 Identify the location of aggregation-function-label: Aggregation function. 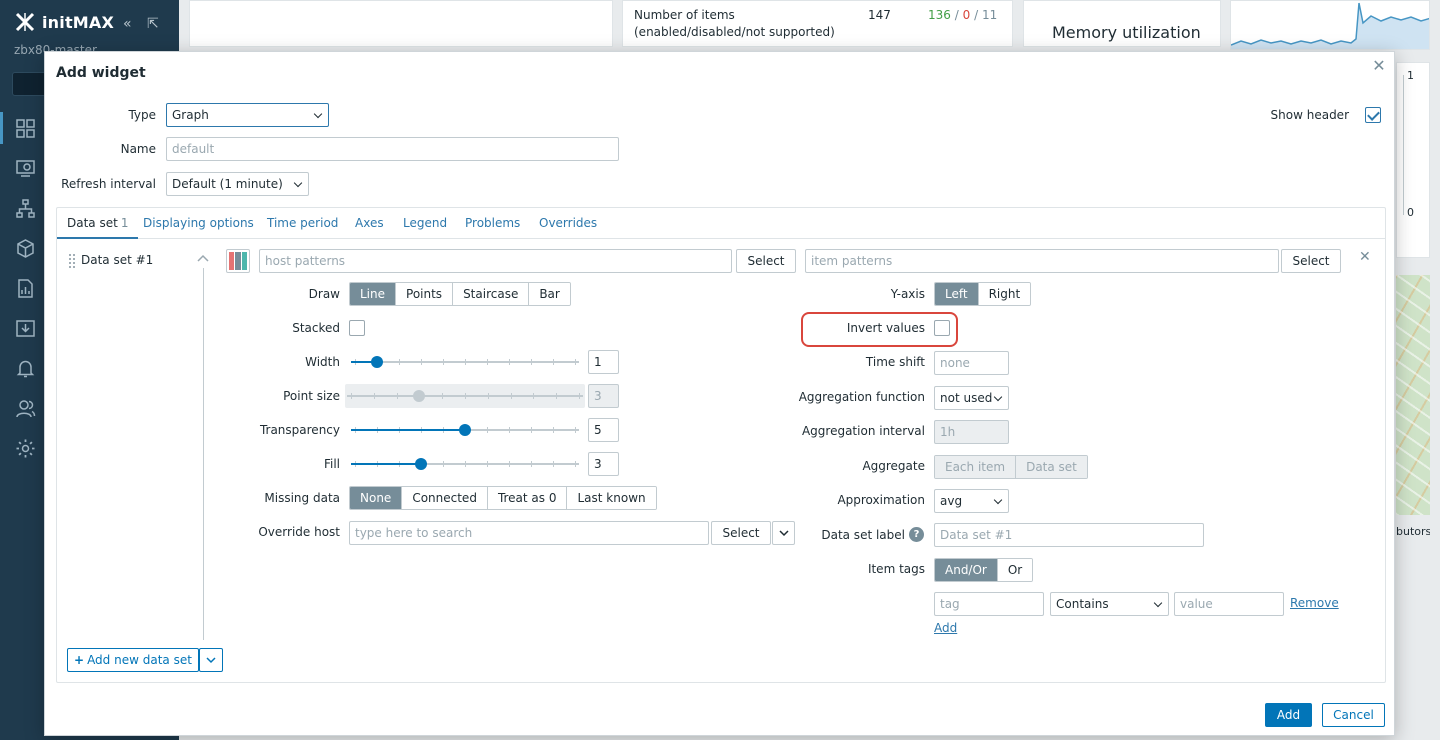
(861, 397).